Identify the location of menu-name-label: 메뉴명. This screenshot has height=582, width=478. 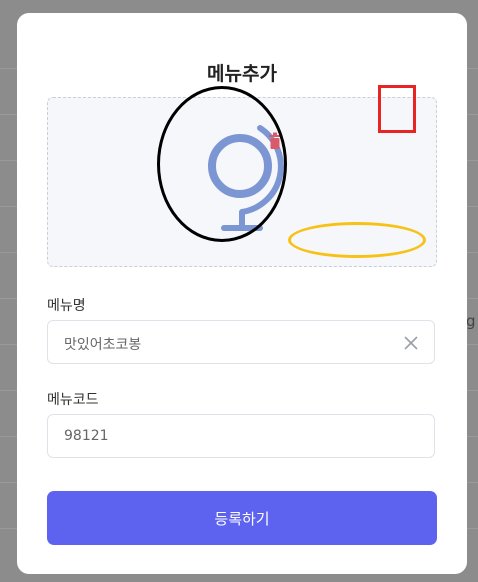
(66, 306).